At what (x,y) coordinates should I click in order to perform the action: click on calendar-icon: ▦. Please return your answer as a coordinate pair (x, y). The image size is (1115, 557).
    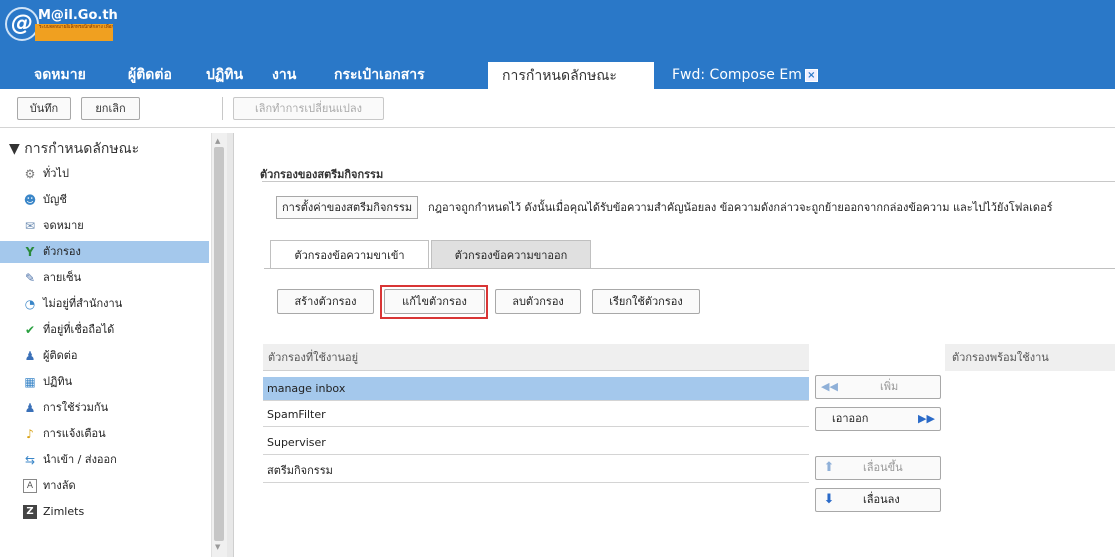
    Looking at the image, I should click on (30, 382).